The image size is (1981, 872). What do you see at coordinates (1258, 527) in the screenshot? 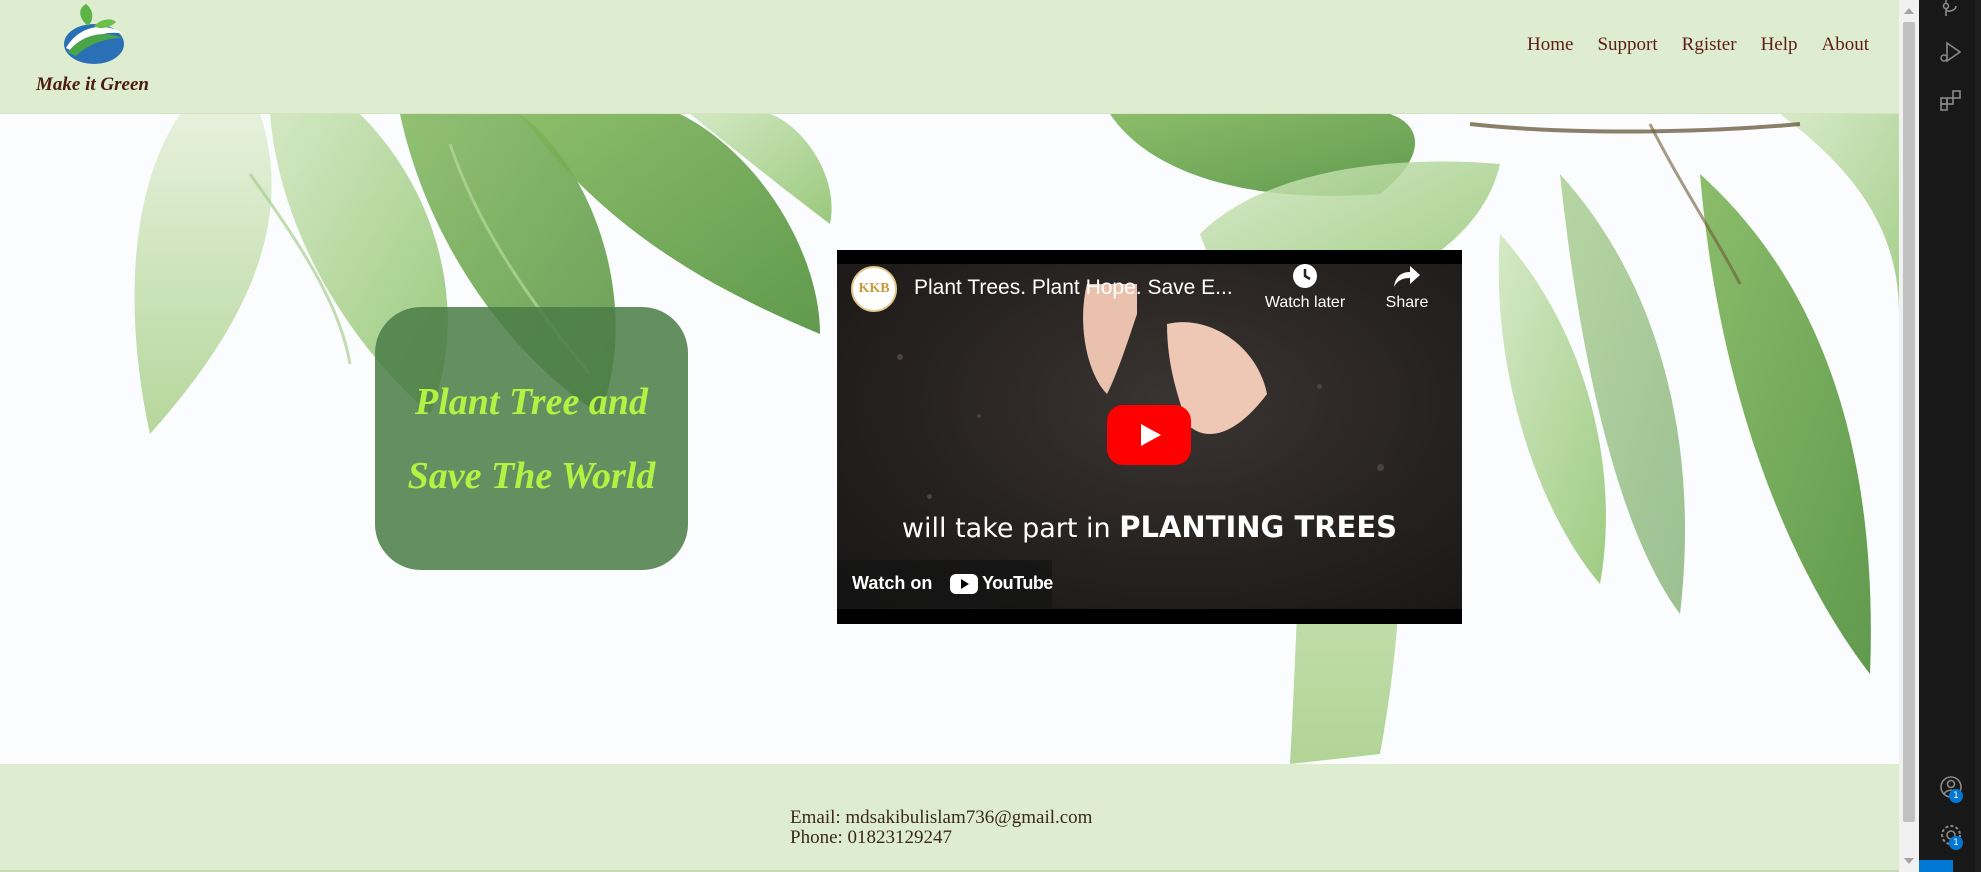
I see `caption-emphasis: PLANTING TREES` at bounding box center [1258, 527].